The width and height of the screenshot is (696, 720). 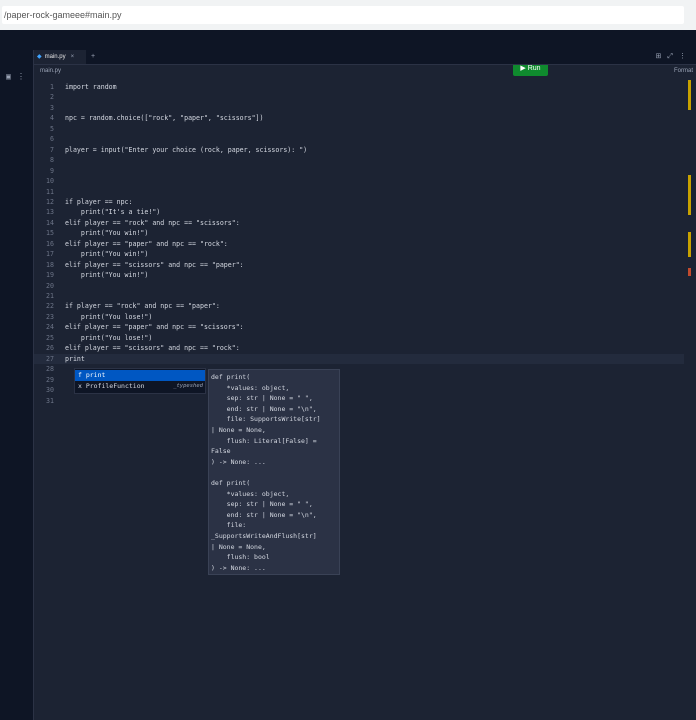 What do you see at coordinates (99, 201) in the screenshot?
I see `code-text: if player == npc:` at bounding box center [99, 201].